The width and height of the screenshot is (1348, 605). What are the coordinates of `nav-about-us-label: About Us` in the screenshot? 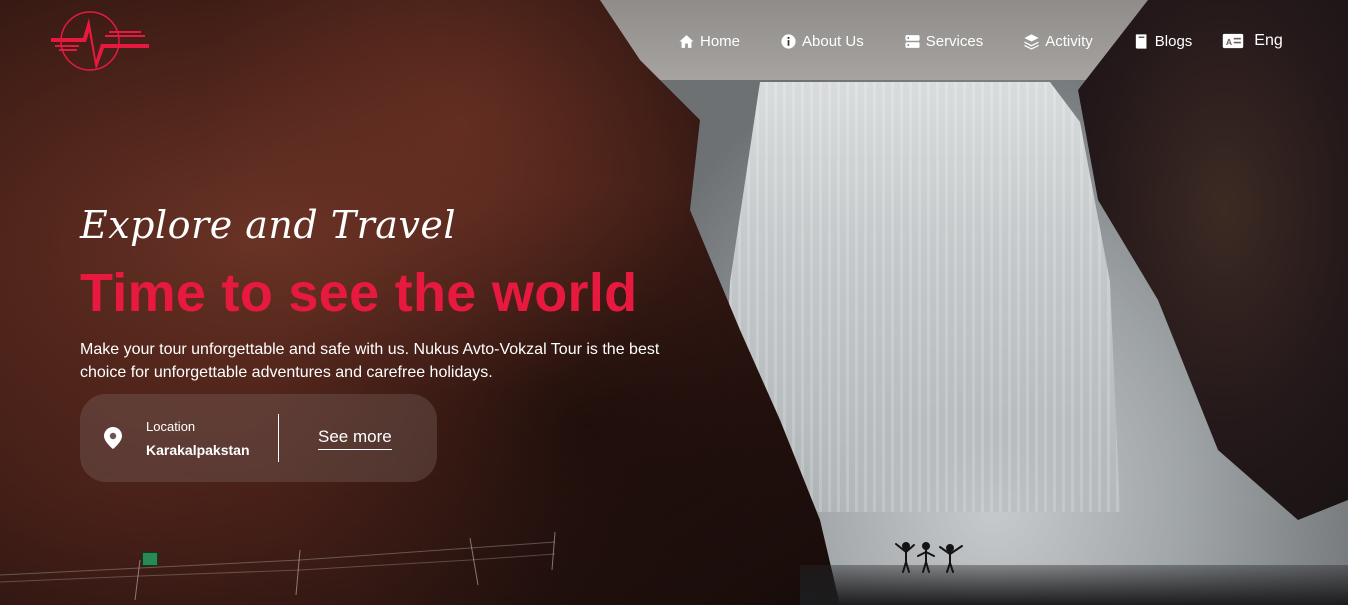 It's located at (833, 41).